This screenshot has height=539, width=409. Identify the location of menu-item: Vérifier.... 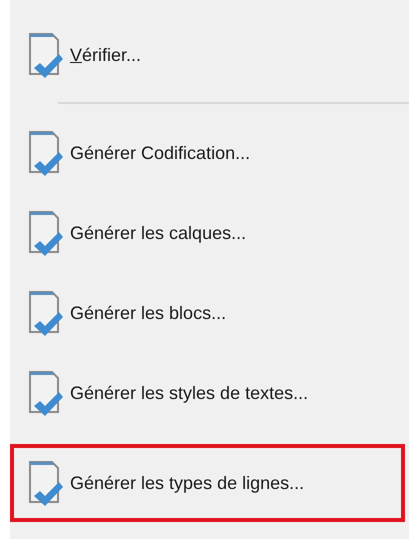
(209, 55).